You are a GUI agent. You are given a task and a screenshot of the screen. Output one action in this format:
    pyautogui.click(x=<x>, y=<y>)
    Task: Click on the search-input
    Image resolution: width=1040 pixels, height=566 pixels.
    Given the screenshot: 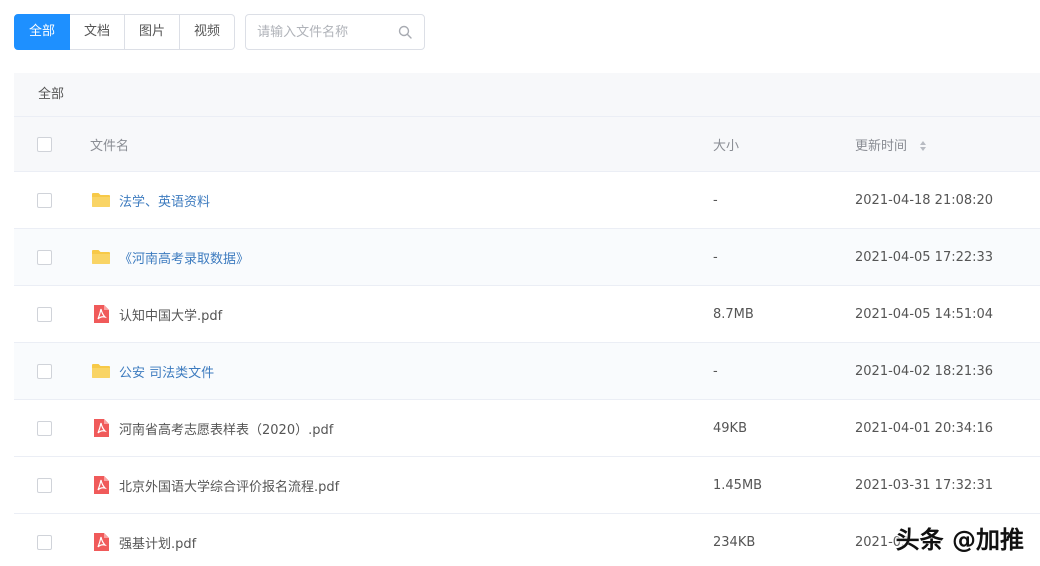 What is the action you would take?
    pyautogui.click(x=327, y=32)
    